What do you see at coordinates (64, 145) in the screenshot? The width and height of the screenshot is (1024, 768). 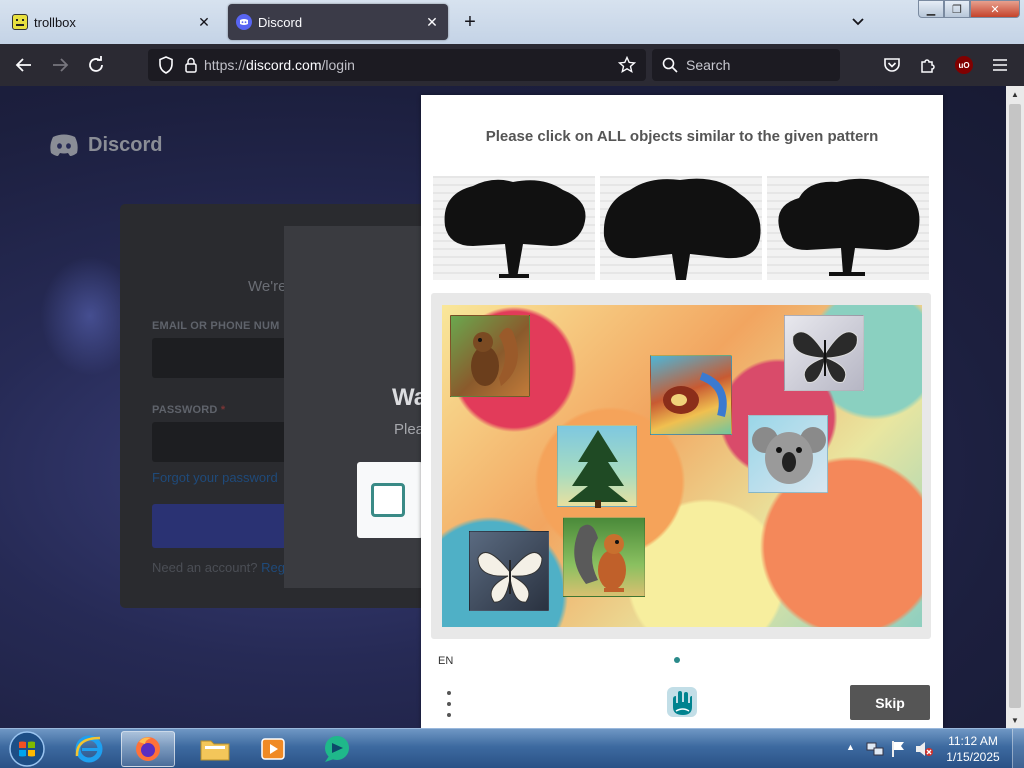 I see `discord-clyde-icon` at bounding box center [64, 145].